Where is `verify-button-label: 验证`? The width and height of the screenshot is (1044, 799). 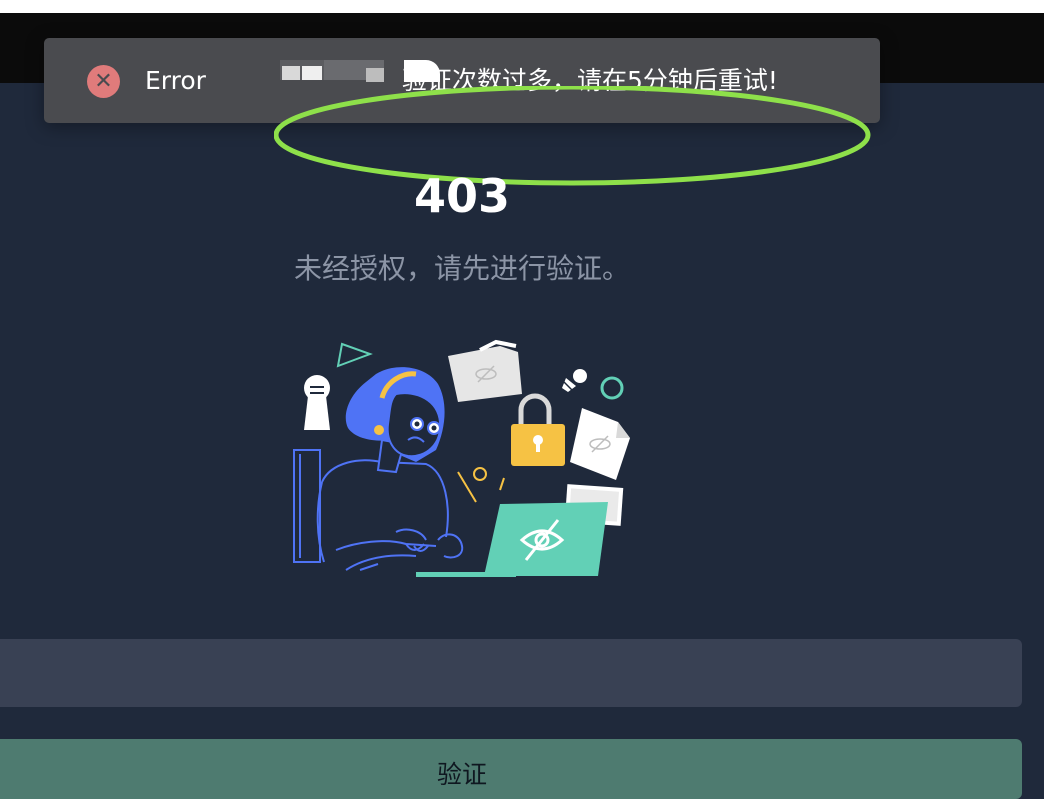 verify-button-label: 验证 is located at coordinates (461, 774).